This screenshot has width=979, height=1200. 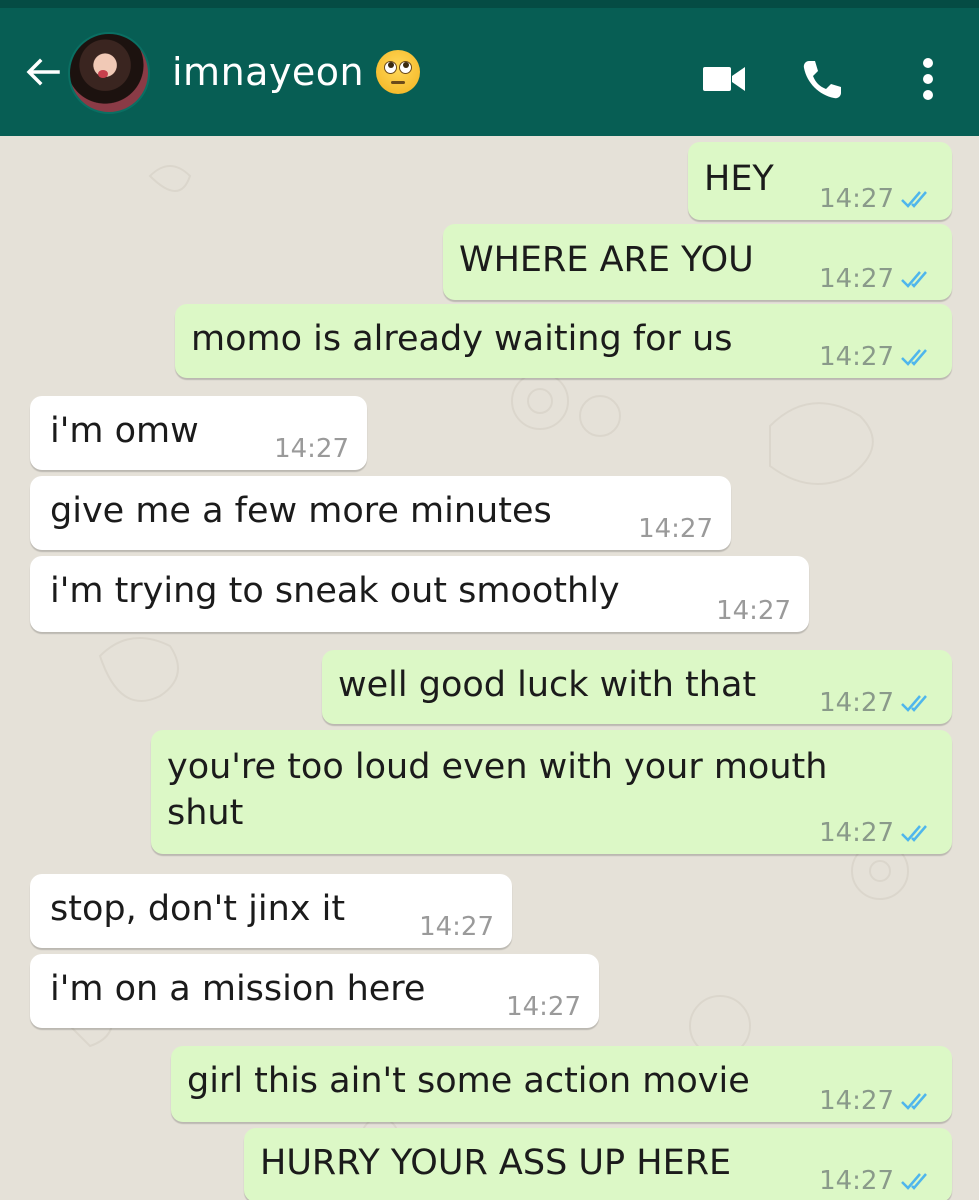 I want to click on message-incoming: i'm omw 14:27, so click(x=198, y=433).